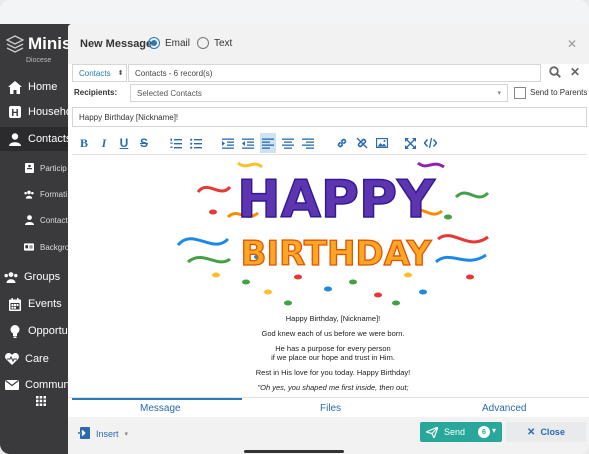  I want to click on sidebar-item-events: Events, so click(36, 304).